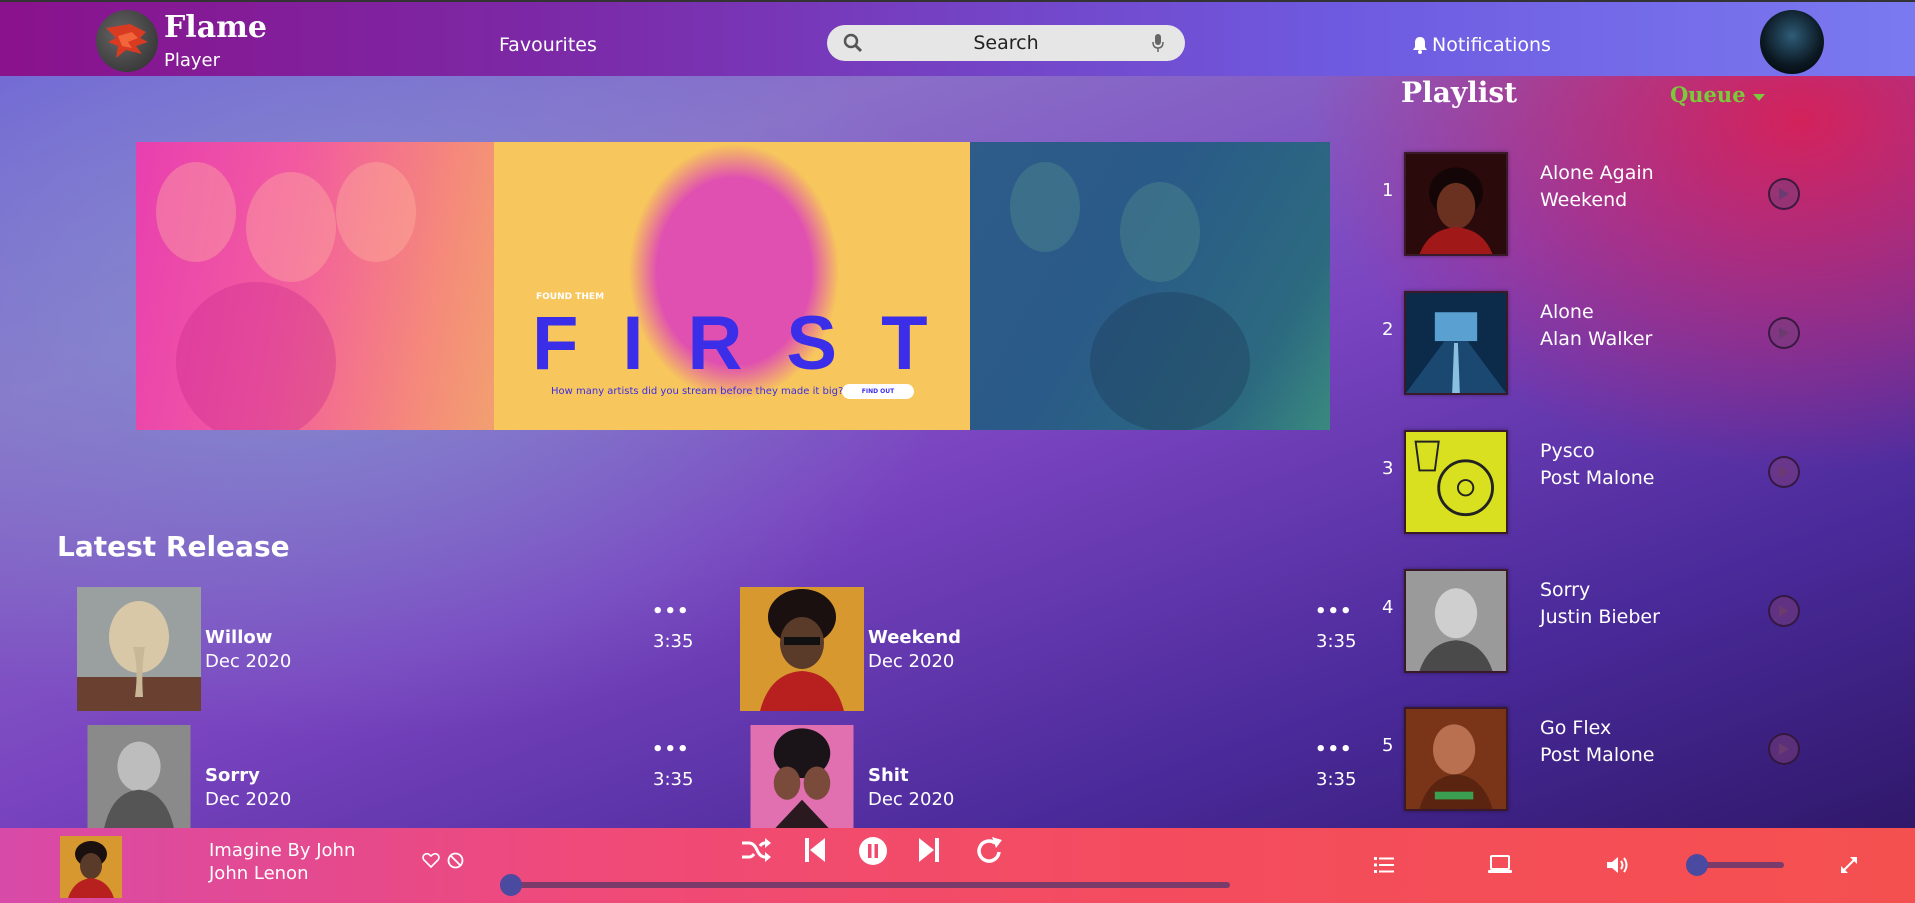  I want to click on track-title: Alone Again, so click(1597, 173).